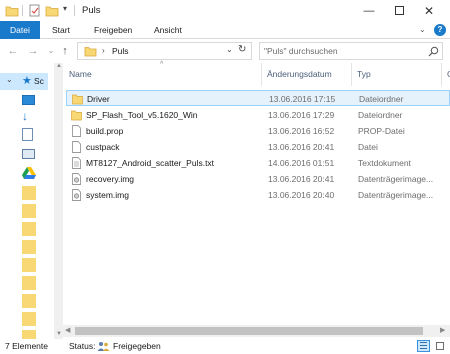 The image size is (450, 354). I want to click on tab-start: Start, so click(61, 30).